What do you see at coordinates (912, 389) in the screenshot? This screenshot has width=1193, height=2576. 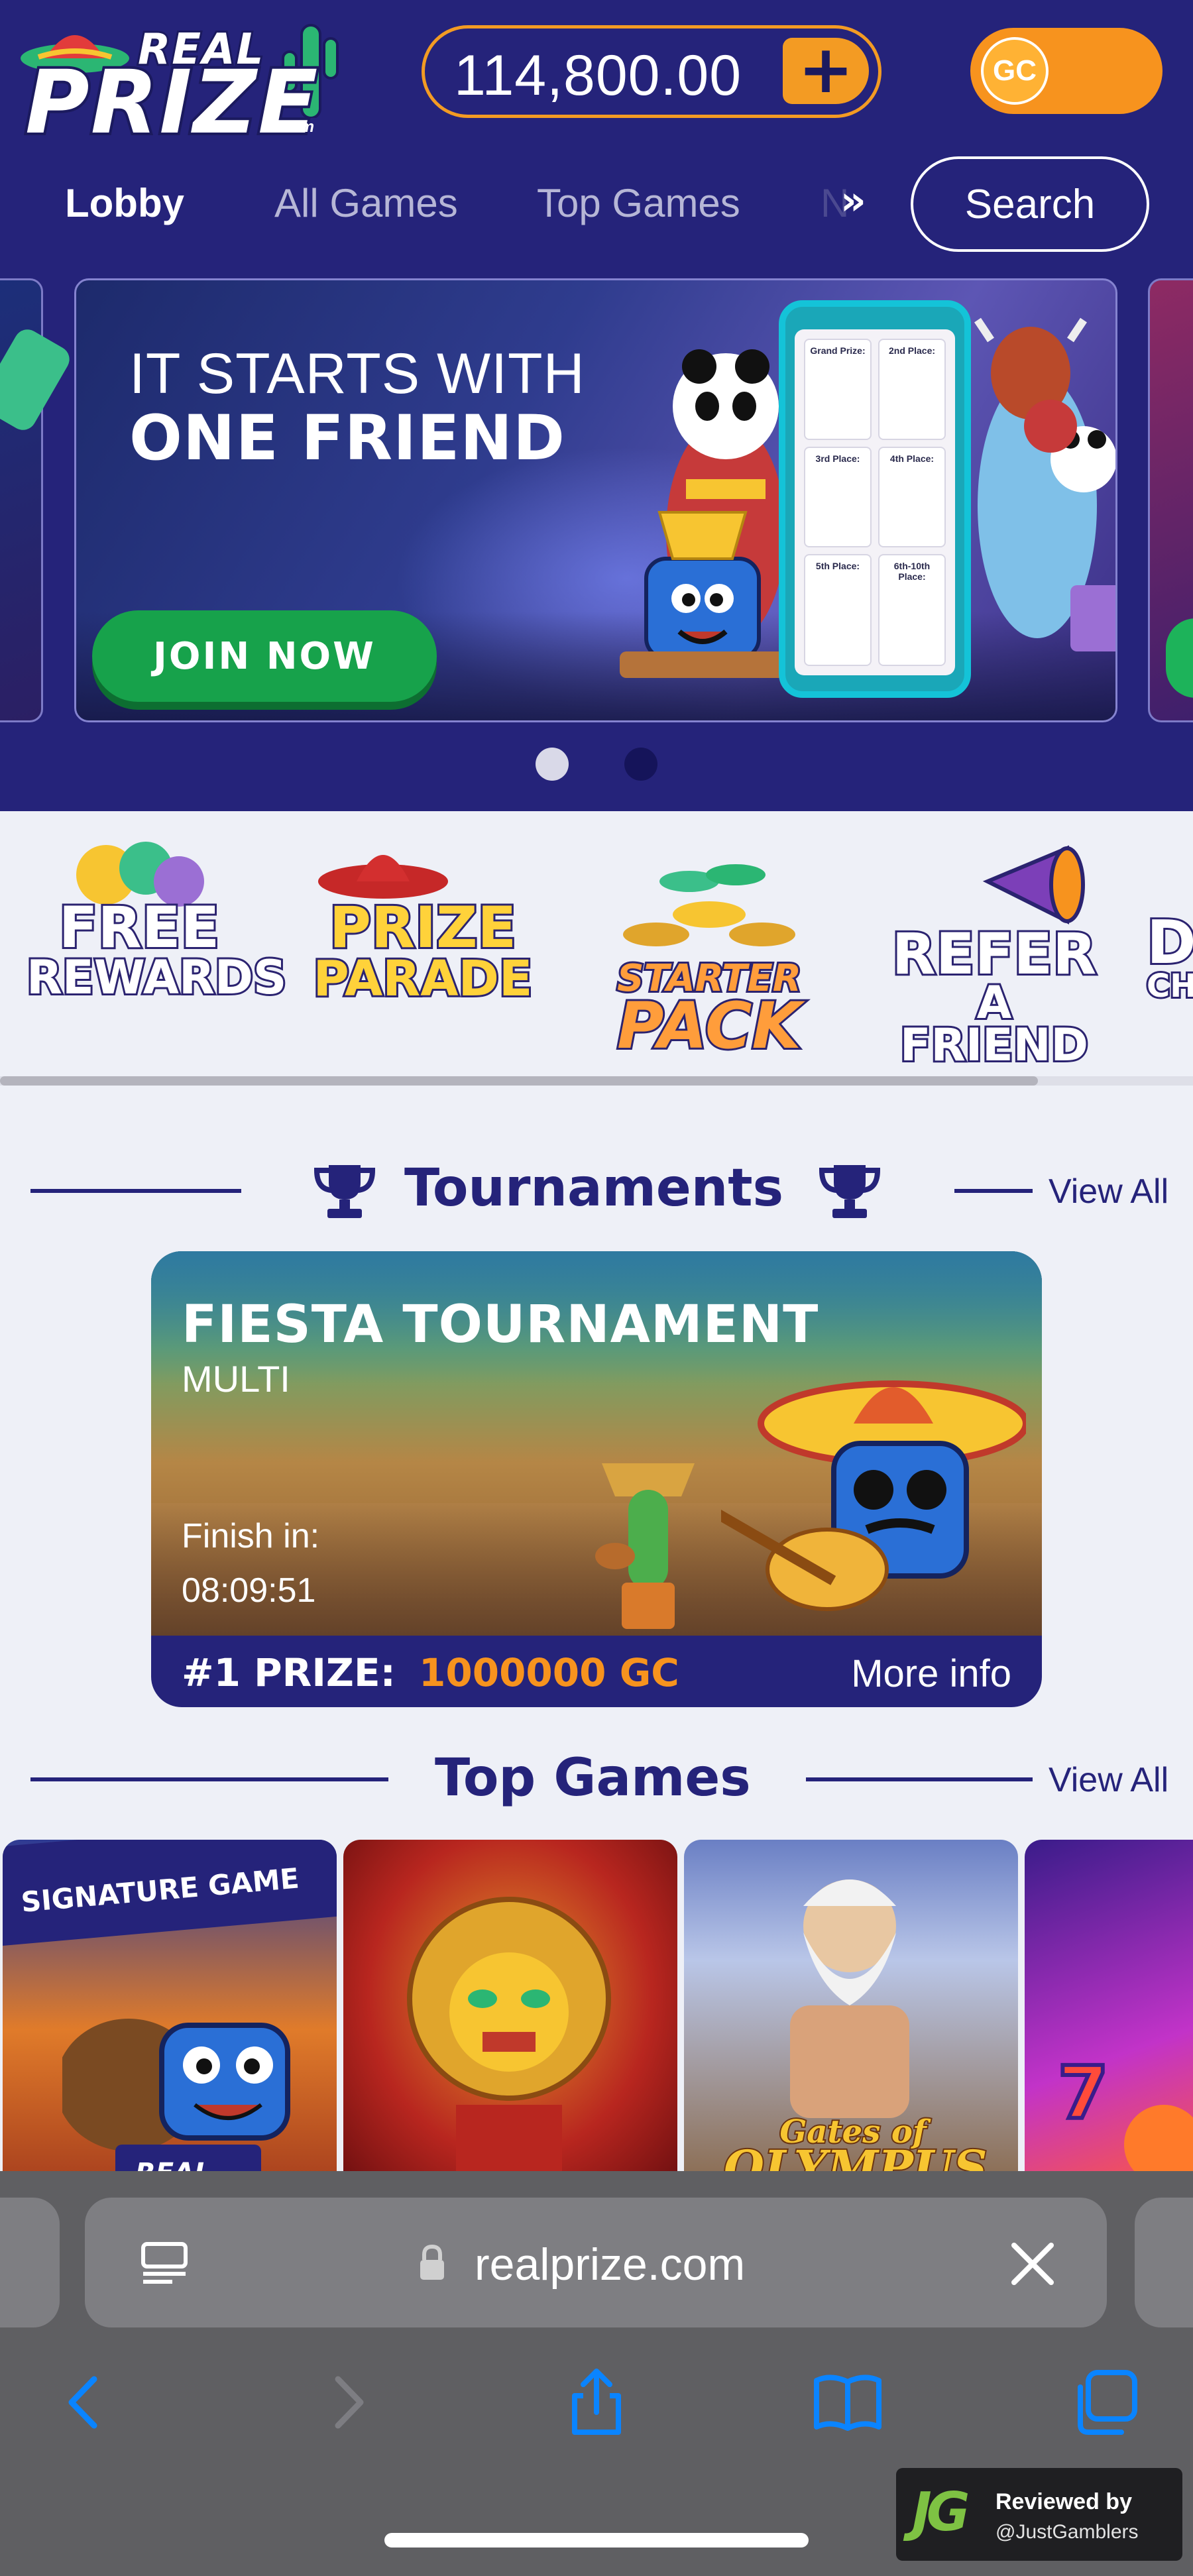 I see `prize-cell: 2nd Place:` at bounding box center [912, 389].